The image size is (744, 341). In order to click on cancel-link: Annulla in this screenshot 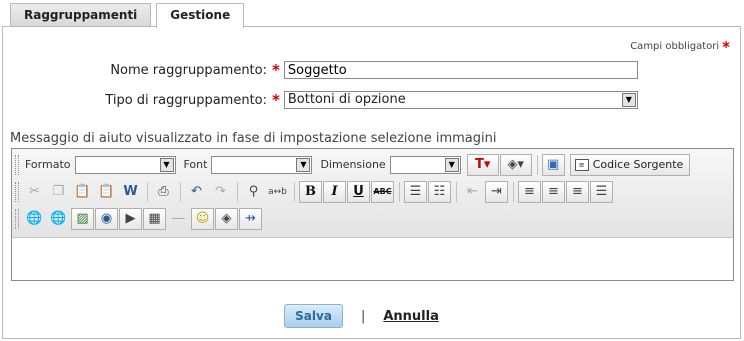, I will do `click(411, 316)`.